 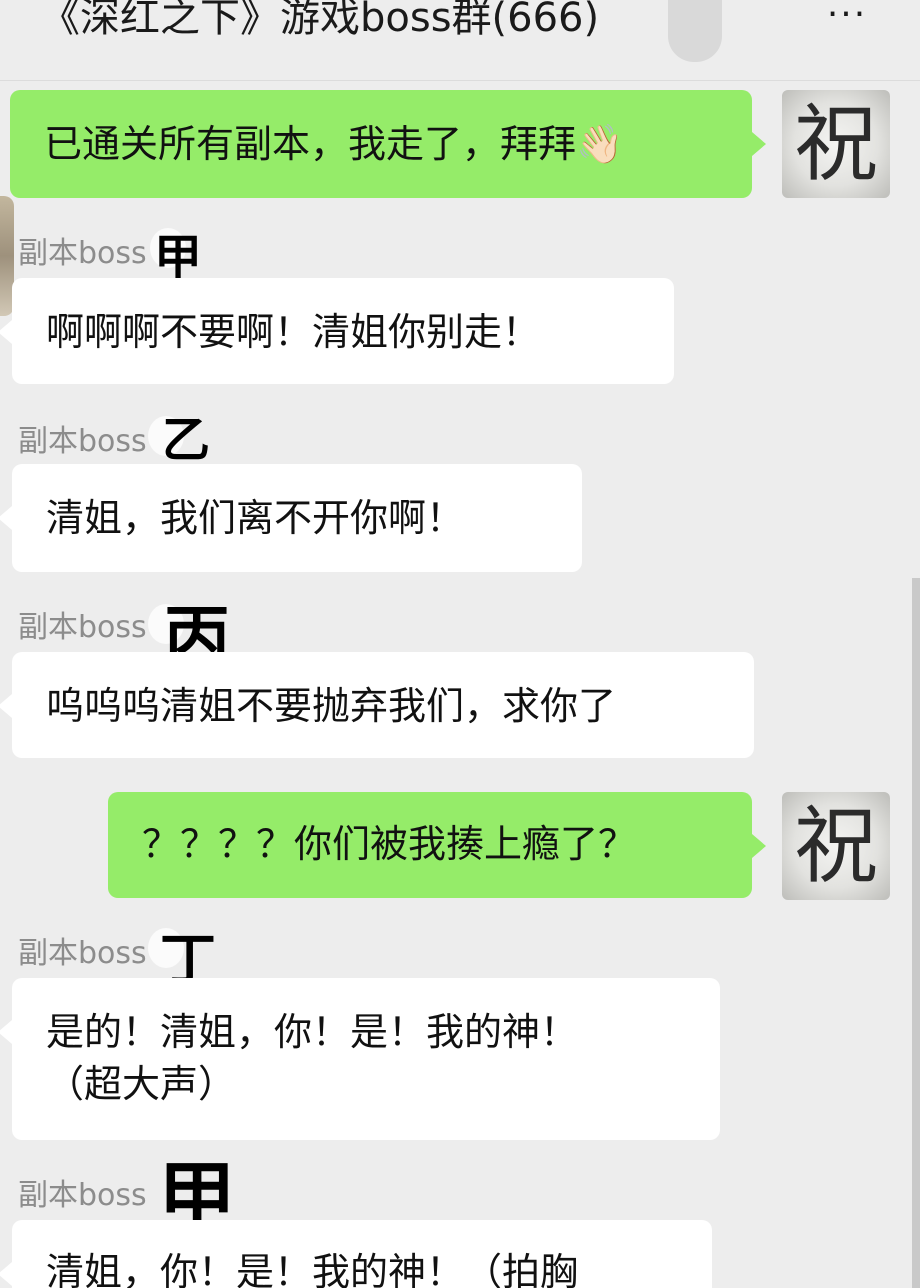 What do you see at coordinates (312, 1269) in the screenshot?
I see `message-text: 清姐，你！是！我的神！（拍胸` at bounding box center [312, 1269].